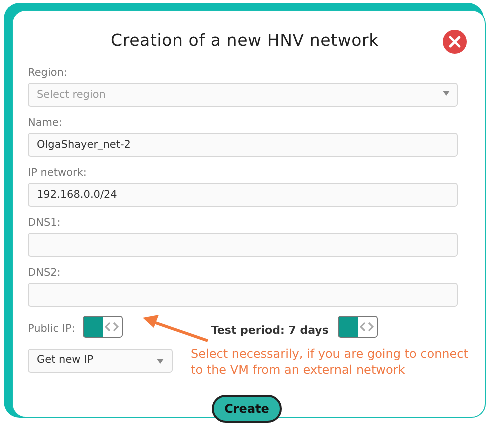  What do you see at coordinates (100, 361) in the screenshot?
I see `ip-dropdown: Get new IP` at bounding box center [100, 361].